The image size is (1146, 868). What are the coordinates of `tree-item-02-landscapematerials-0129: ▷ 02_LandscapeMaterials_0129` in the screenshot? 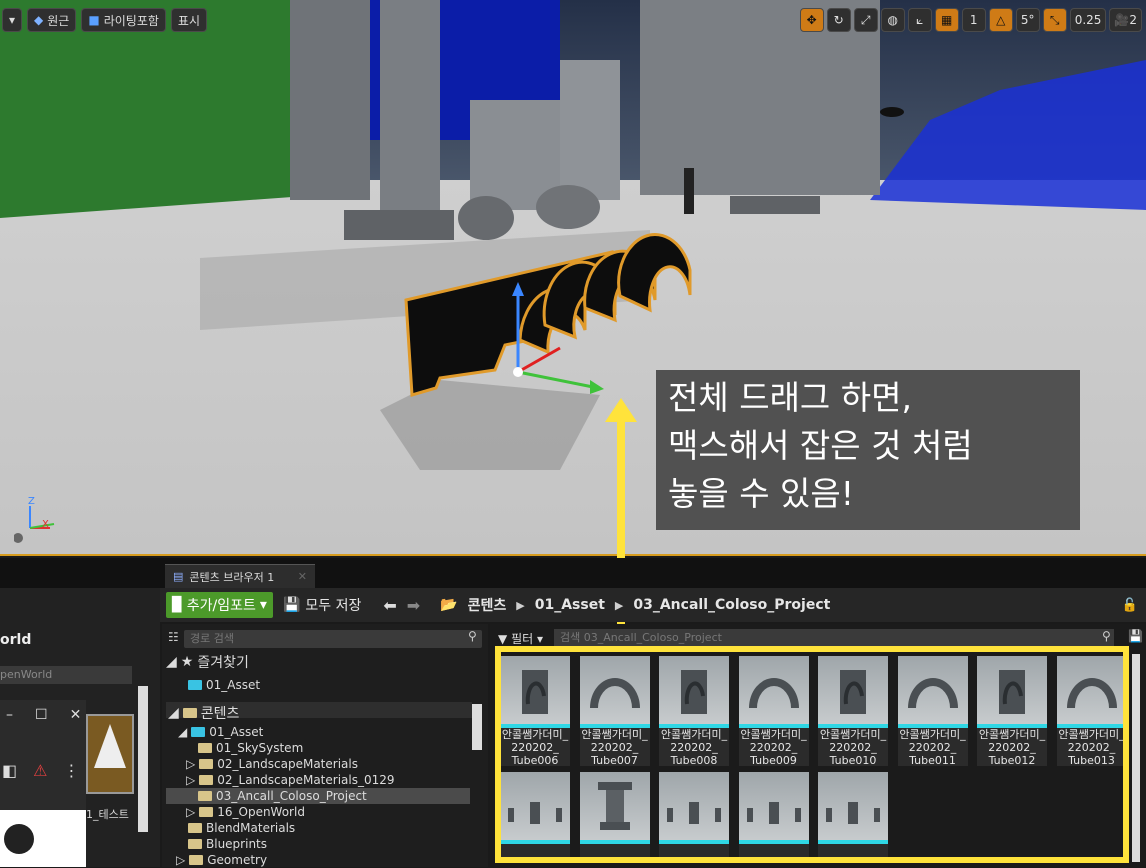 It's located at (290, 780).